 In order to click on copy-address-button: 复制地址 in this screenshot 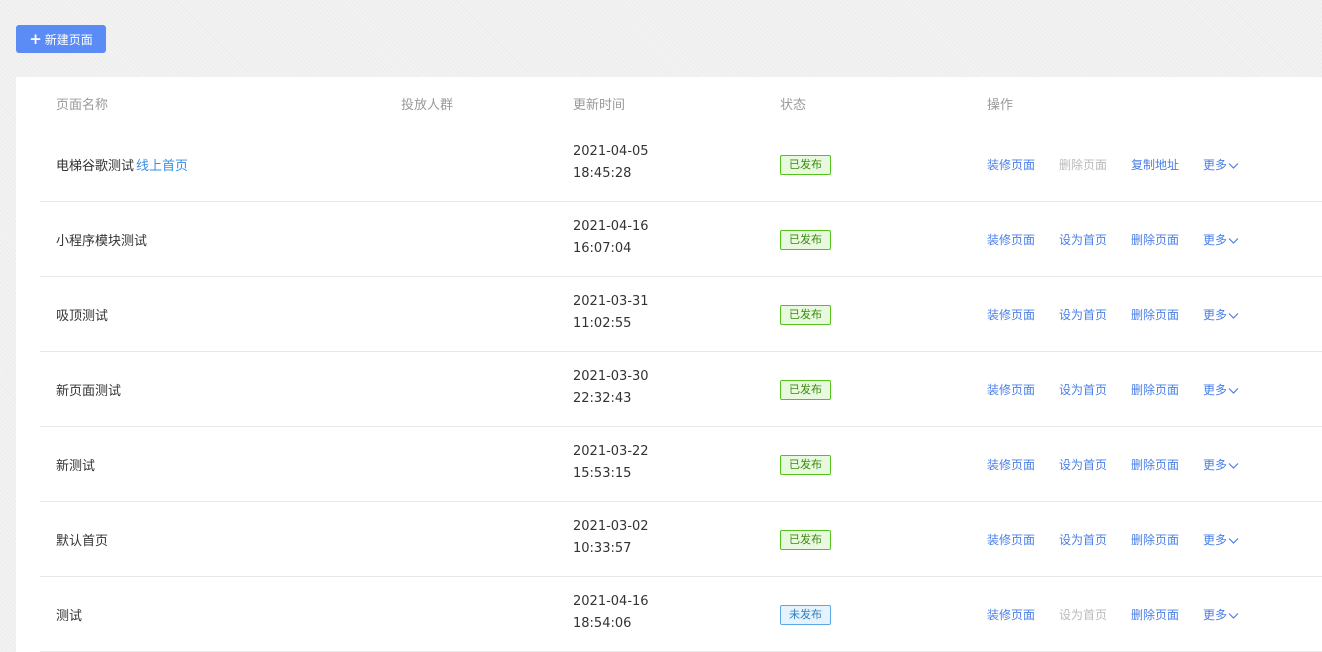, I will do `click(1155, 164)`.